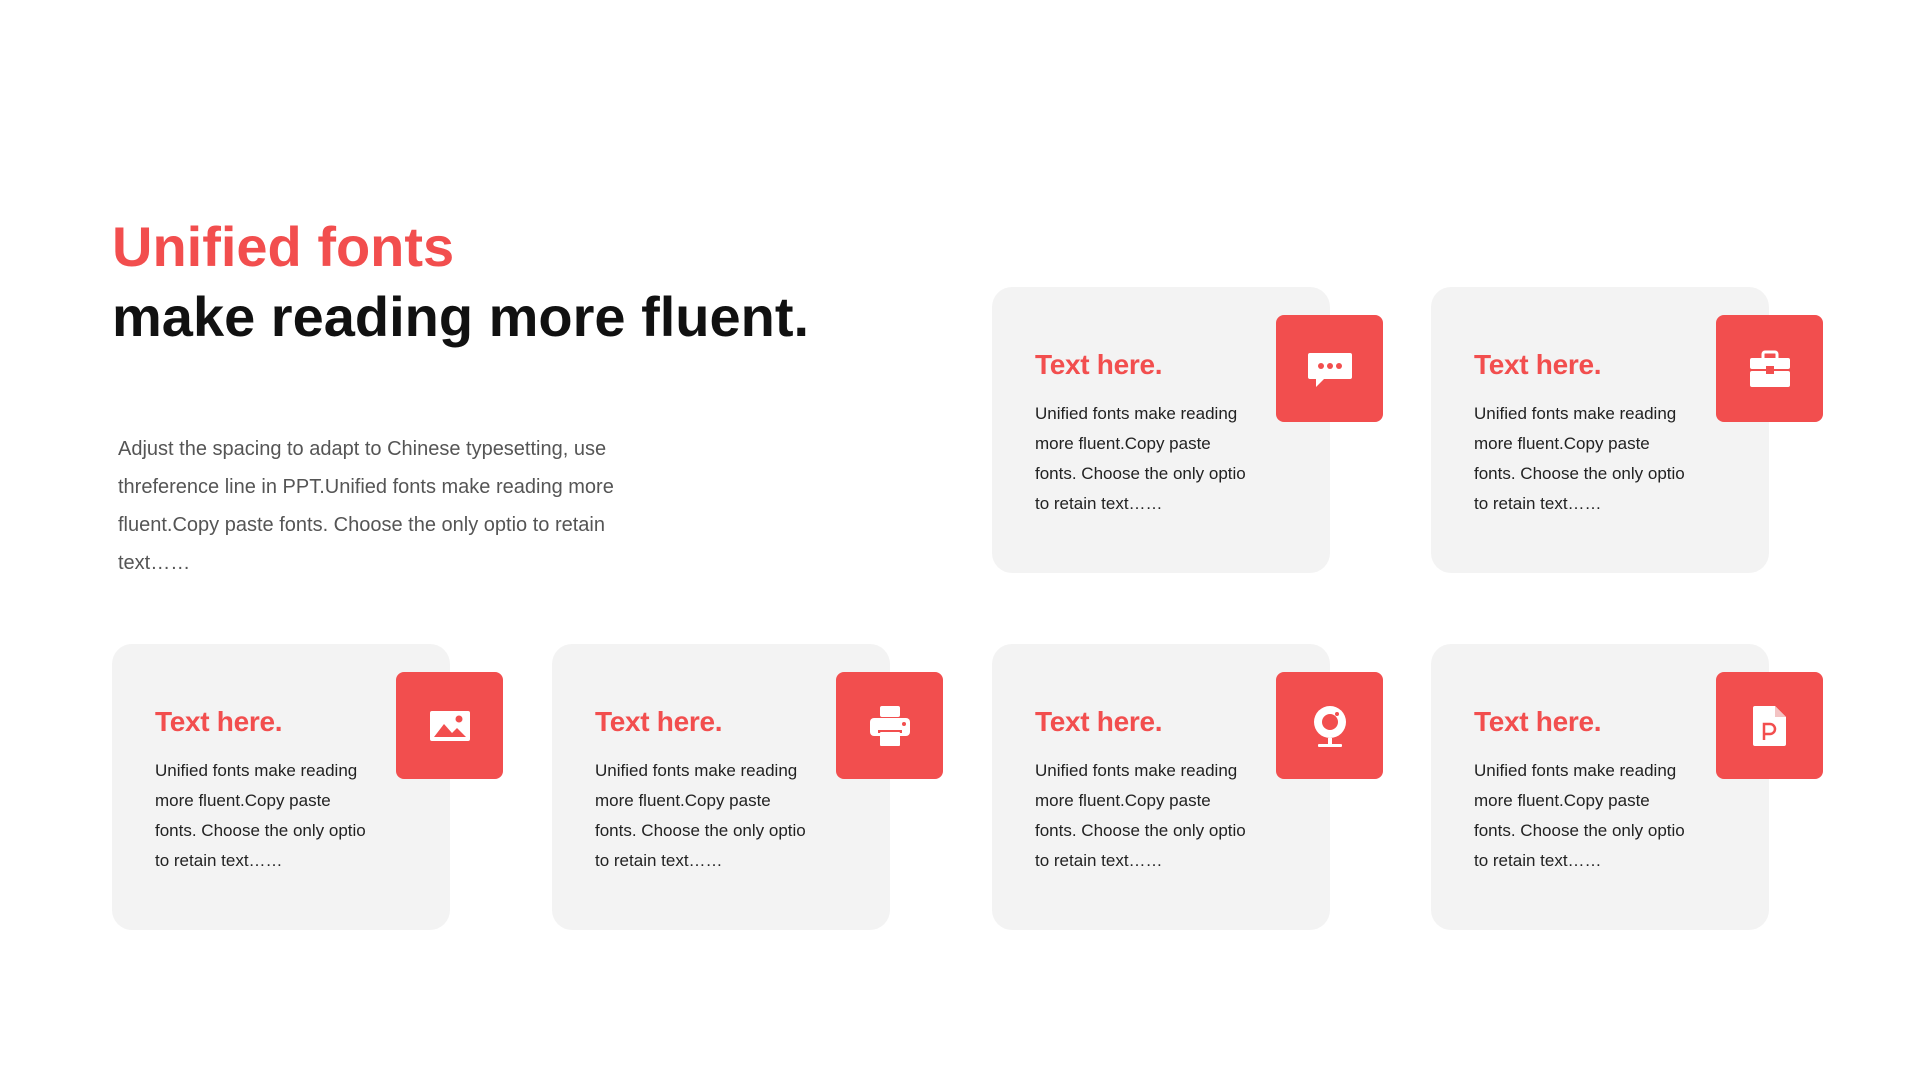  What do you see at coordinates (283, 246) in the screenshot?
I see `headline-accent: Unified fonts` at bounding box center [283, 246].